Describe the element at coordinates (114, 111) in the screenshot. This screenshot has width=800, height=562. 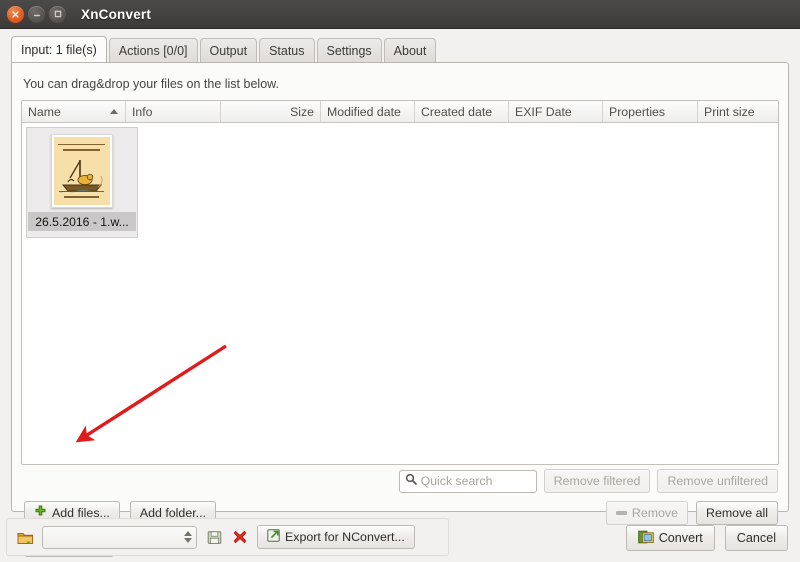
I see `sort-ascending-icon` at that location.